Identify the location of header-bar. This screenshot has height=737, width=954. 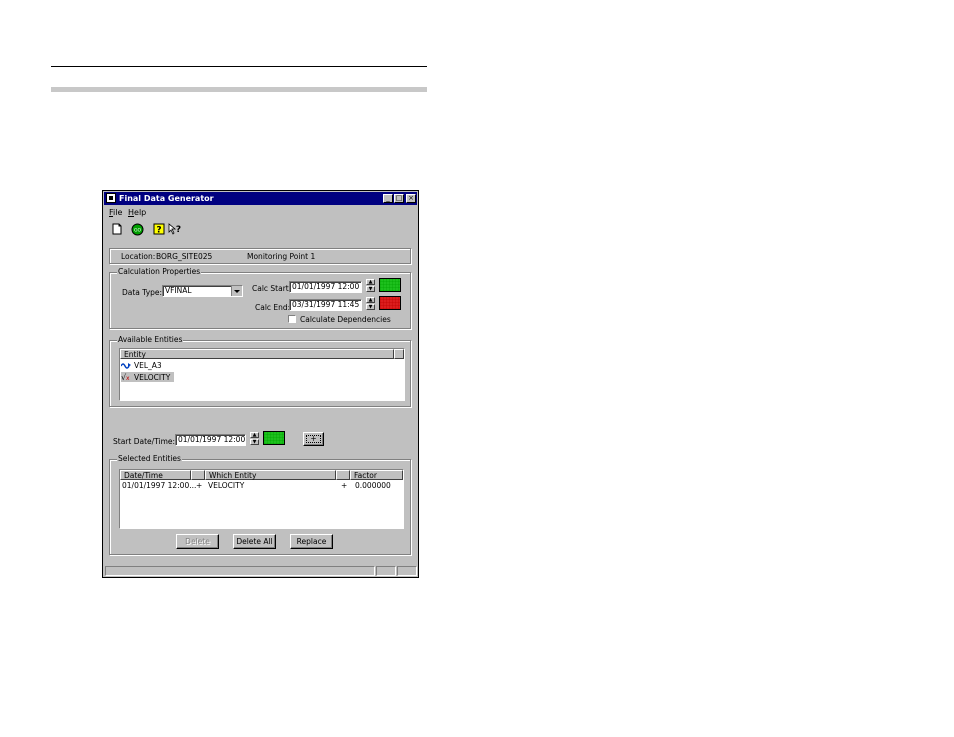
(239, 89).